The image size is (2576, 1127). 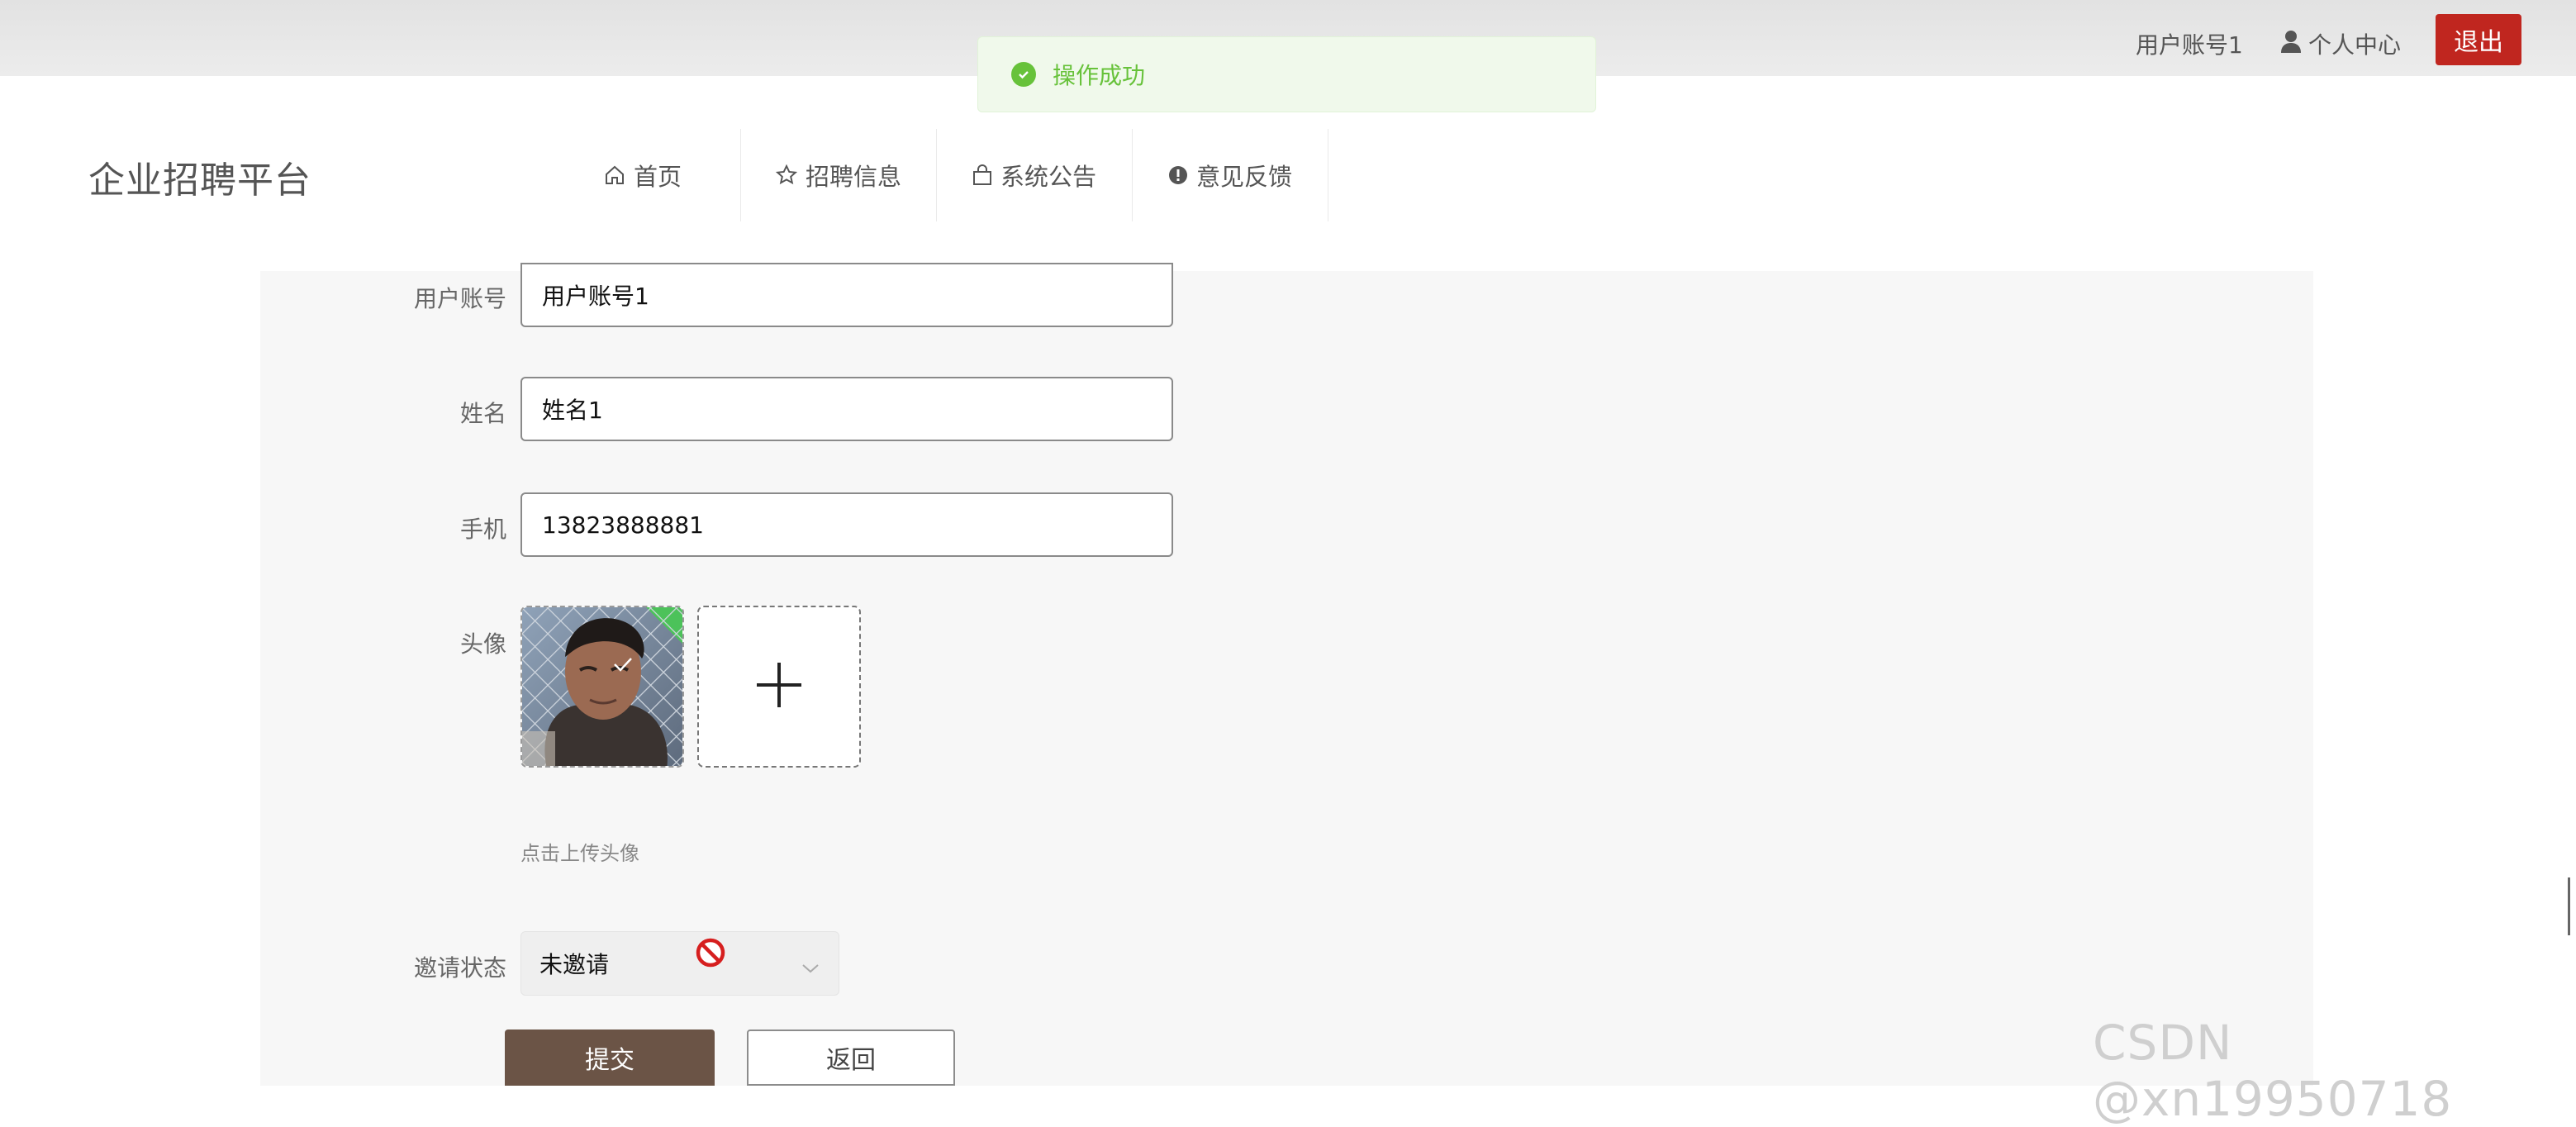 What do you see at coordinates (710, 954) in the screenshot?
I see `not-allowed-cursor-icon` at bounding box center [710, 954].